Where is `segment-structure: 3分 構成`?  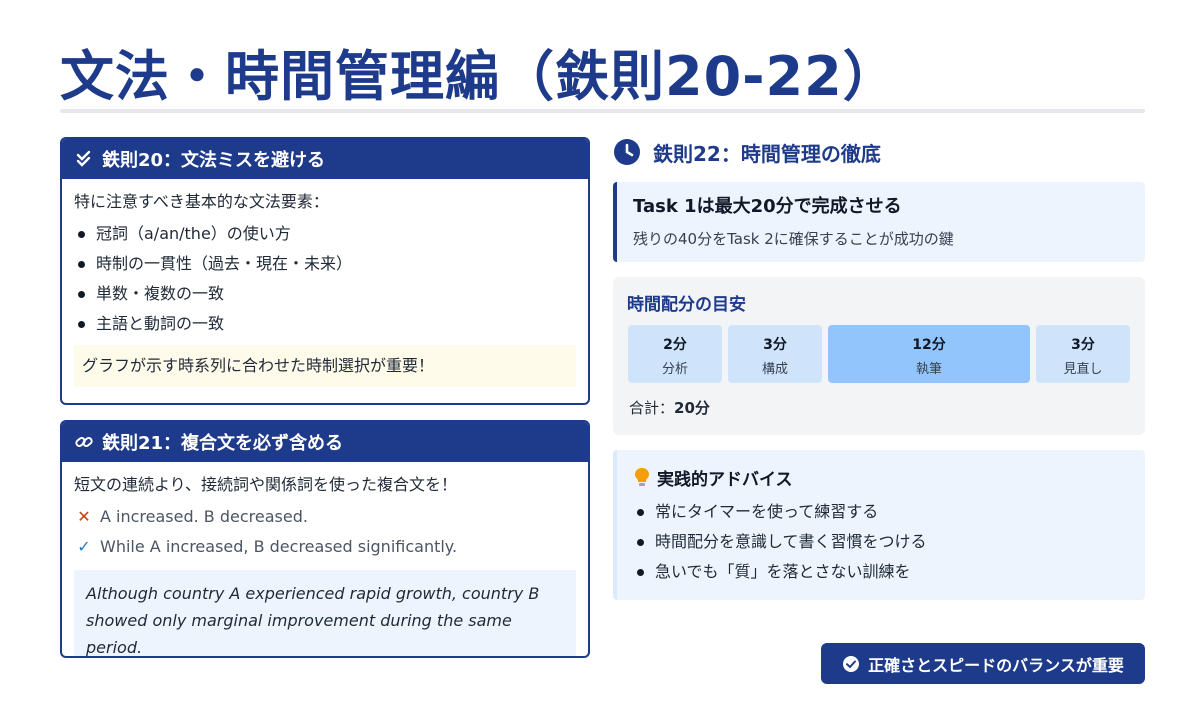 segment-structure: 3分 構成 is located at coordinates (775, 354).